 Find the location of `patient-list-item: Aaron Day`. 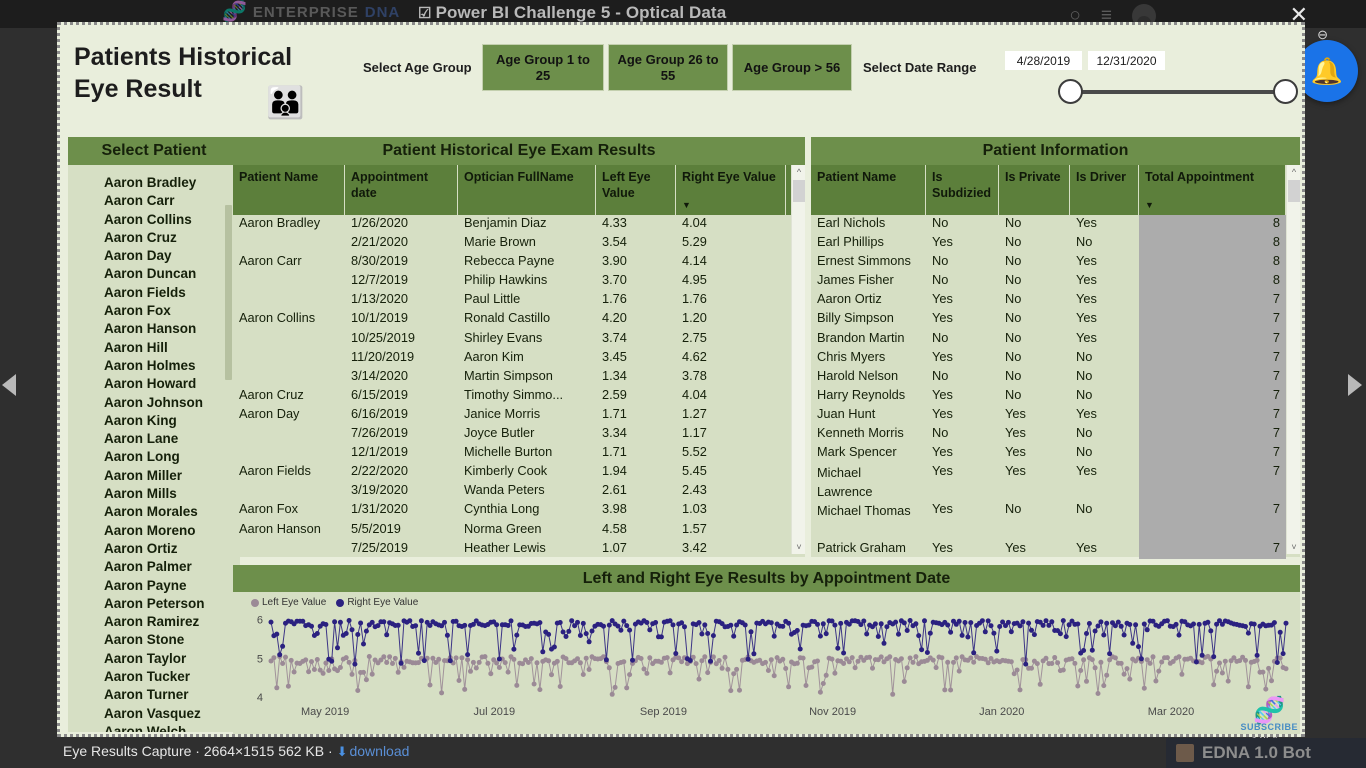

patient-list-item: Aaron Day is located at coordinates (172, 256).